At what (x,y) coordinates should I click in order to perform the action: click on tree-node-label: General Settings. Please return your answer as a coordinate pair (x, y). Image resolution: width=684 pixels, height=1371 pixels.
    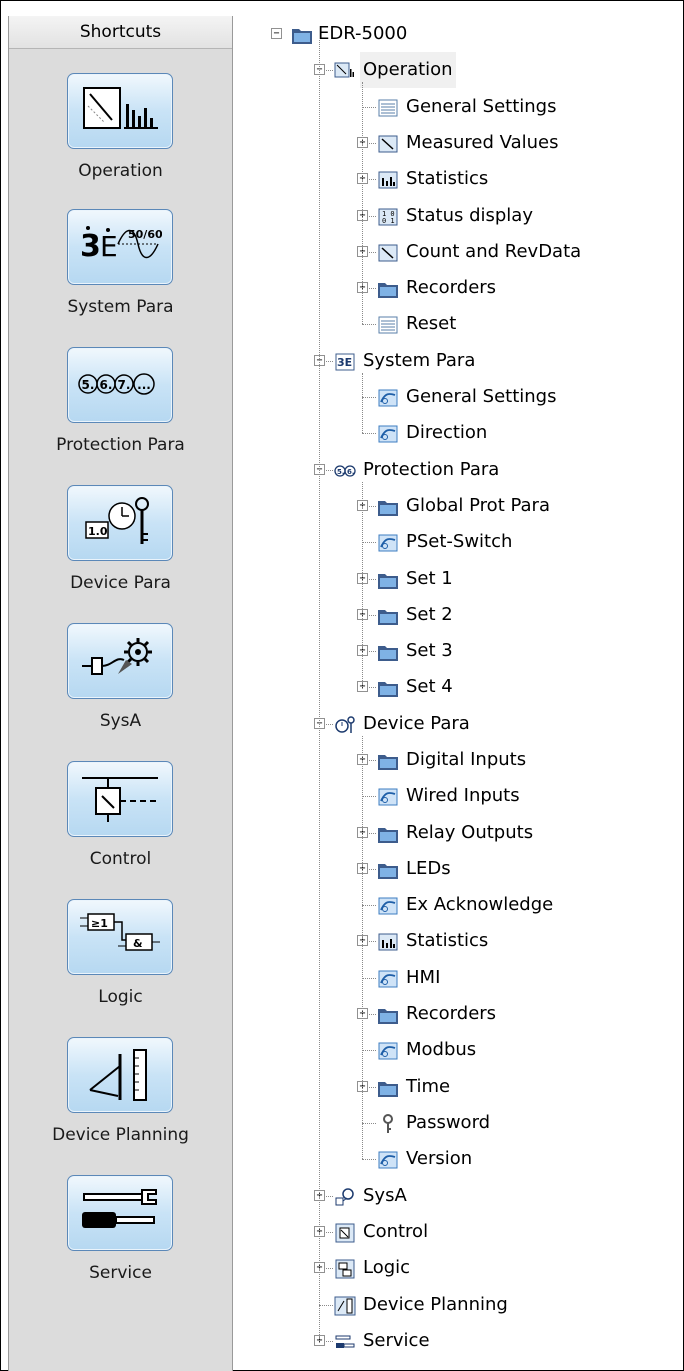
    Looking at the image, I should click on (481, 396).